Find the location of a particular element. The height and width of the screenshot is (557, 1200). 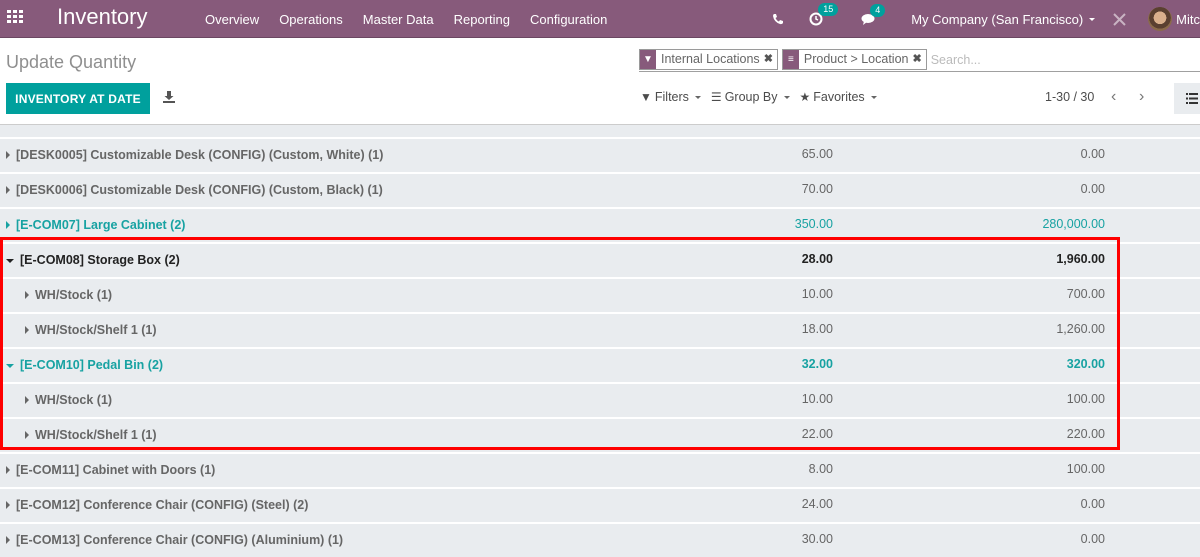

group-row-partial is located at coordinates (600, 130).